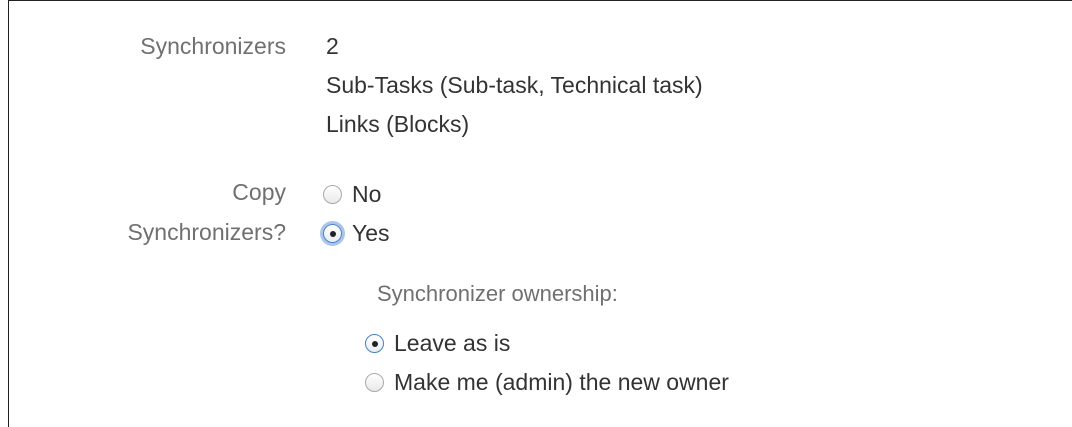  What do you see at coordinates (206, 232) in the screenshot?
I see `copy-synchronizers-label-line2: Synchronizers?` at bounding box center [206, 232].